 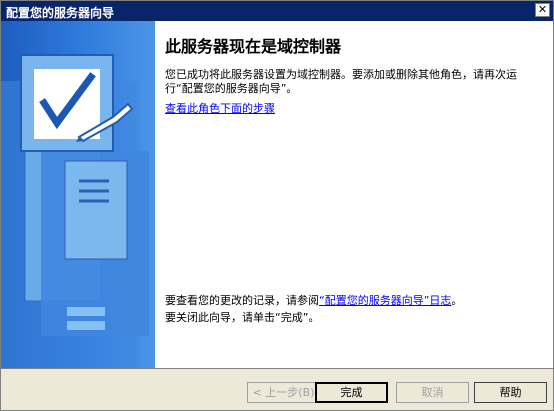 I want to click on log-link: “配置您的服务器向导”日志, so click(x=385, y=300).